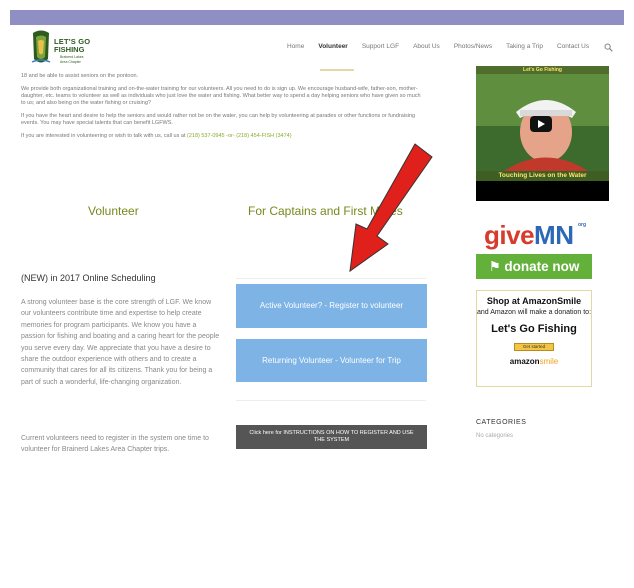  Describe the element at coordinates (549, 361) in the screenshot. I see `amazonsmile-logo-smile: smile` at that location.